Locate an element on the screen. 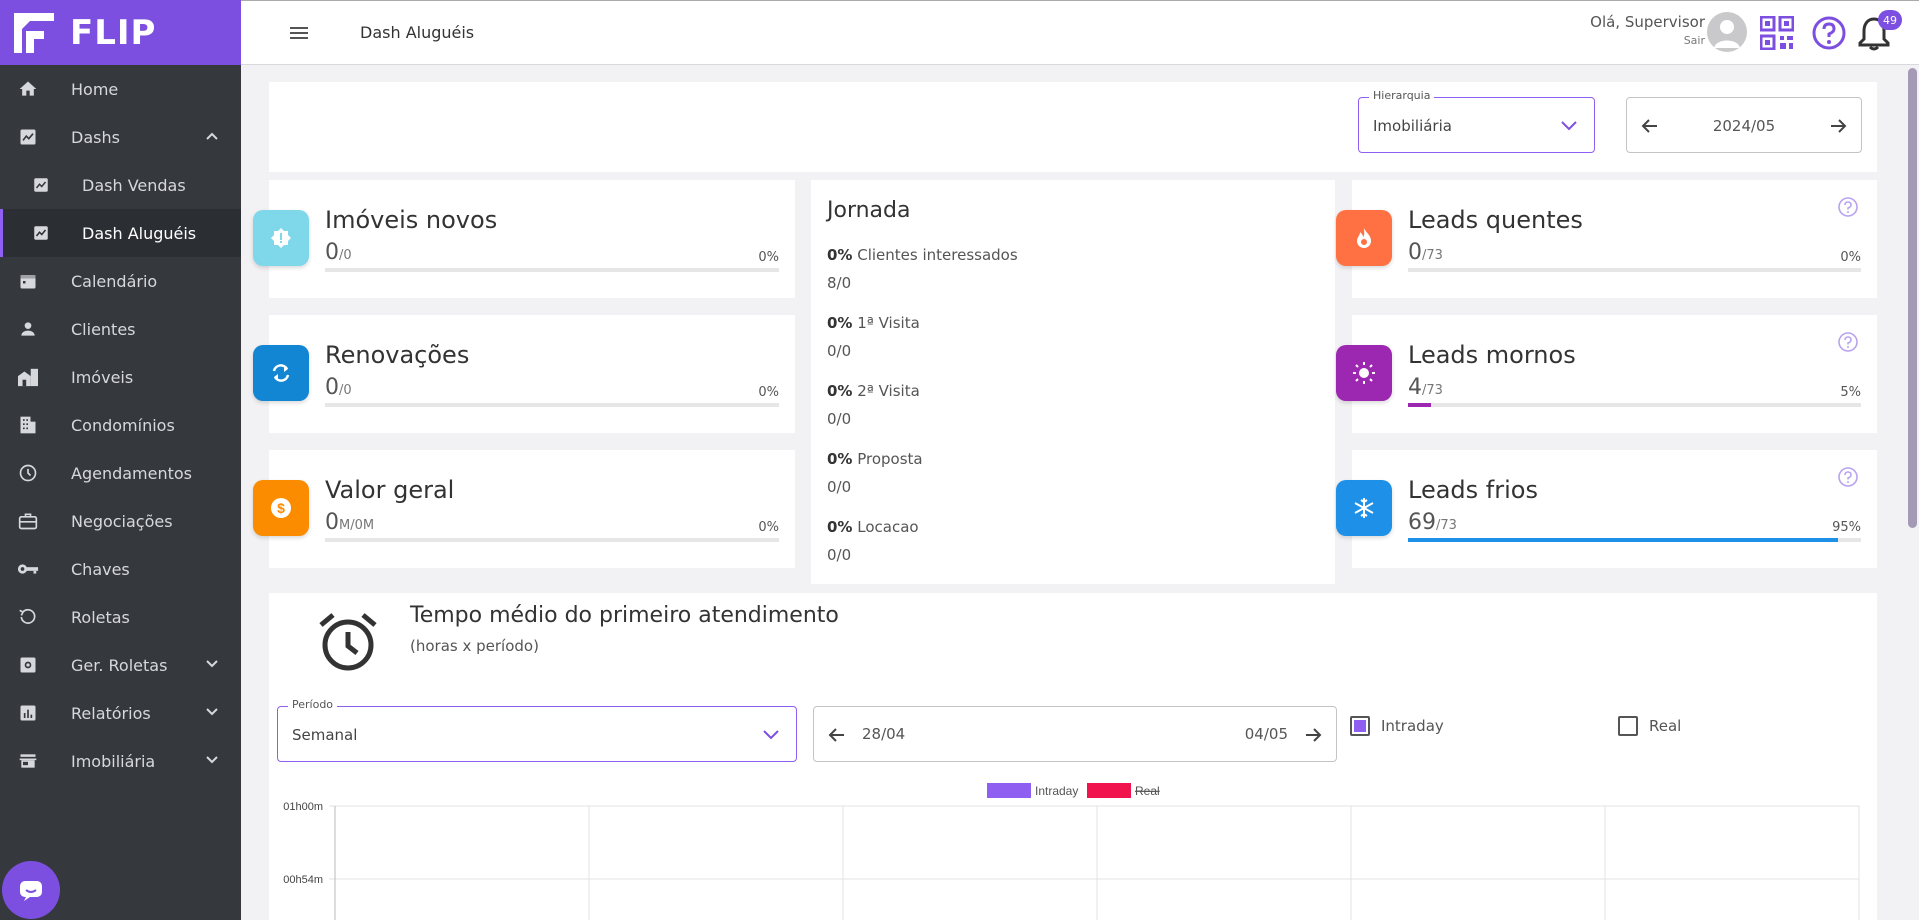 The height and width of the screenshot is (920, 1919). card-title: Leads frios is located at coordinates (1473, 490).